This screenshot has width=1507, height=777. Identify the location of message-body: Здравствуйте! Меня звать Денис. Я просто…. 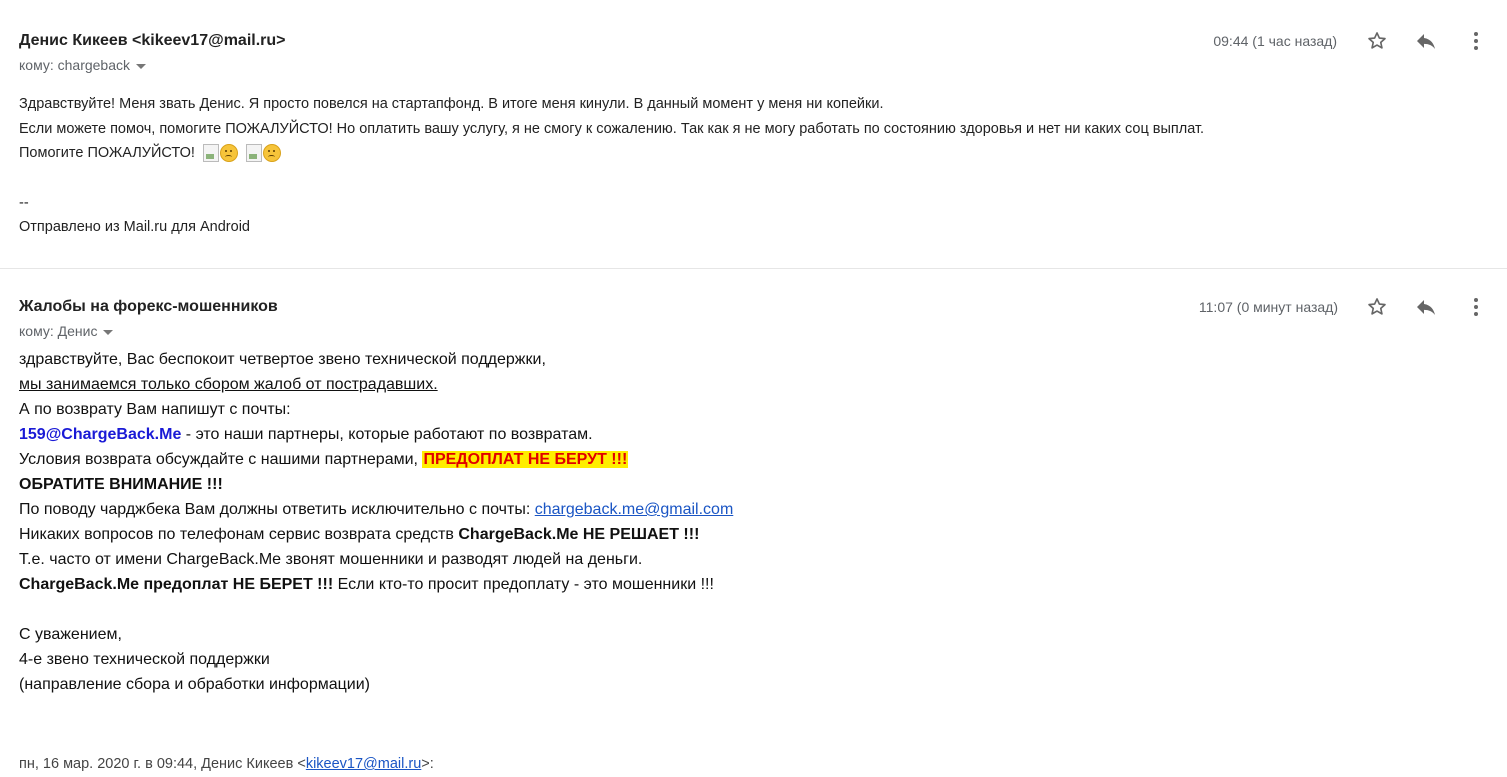
(611, 166).